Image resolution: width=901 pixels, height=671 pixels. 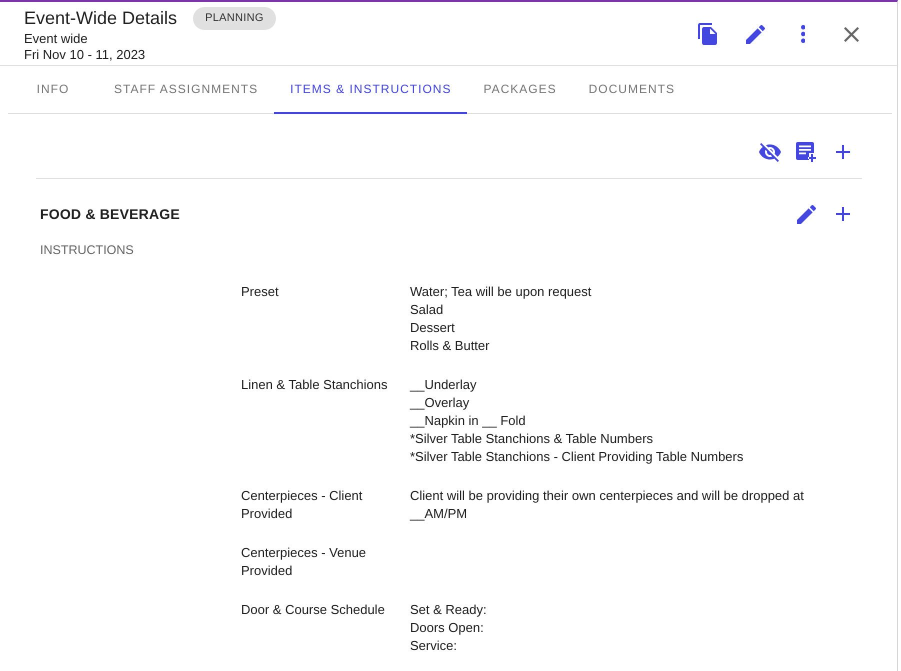 I want to click on event-date: Fri Nov 10 - 11, 2023, so click(x=85, y=55).